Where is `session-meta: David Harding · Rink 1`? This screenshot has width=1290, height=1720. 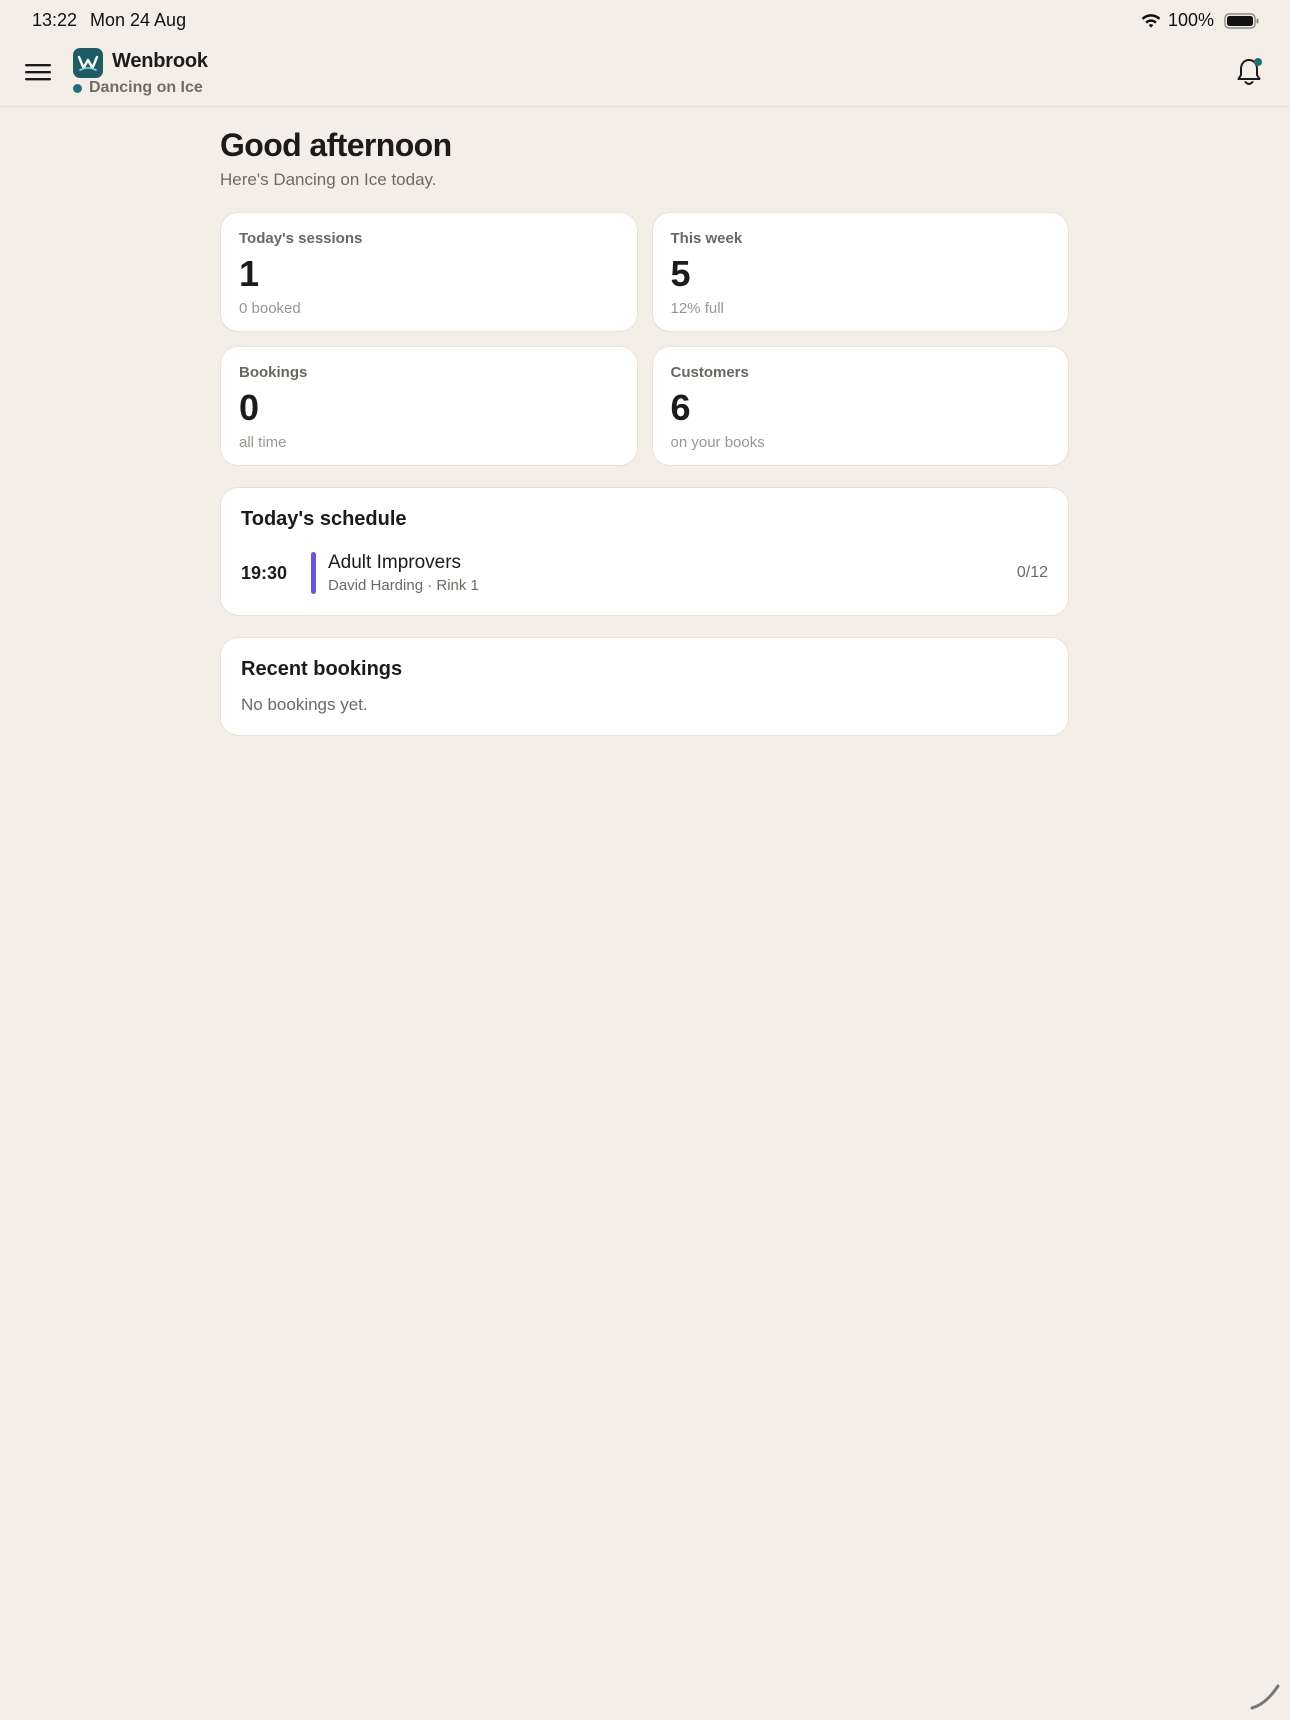 session-meta: David Harding · Rink 1 is located at coordinates (403, 585).